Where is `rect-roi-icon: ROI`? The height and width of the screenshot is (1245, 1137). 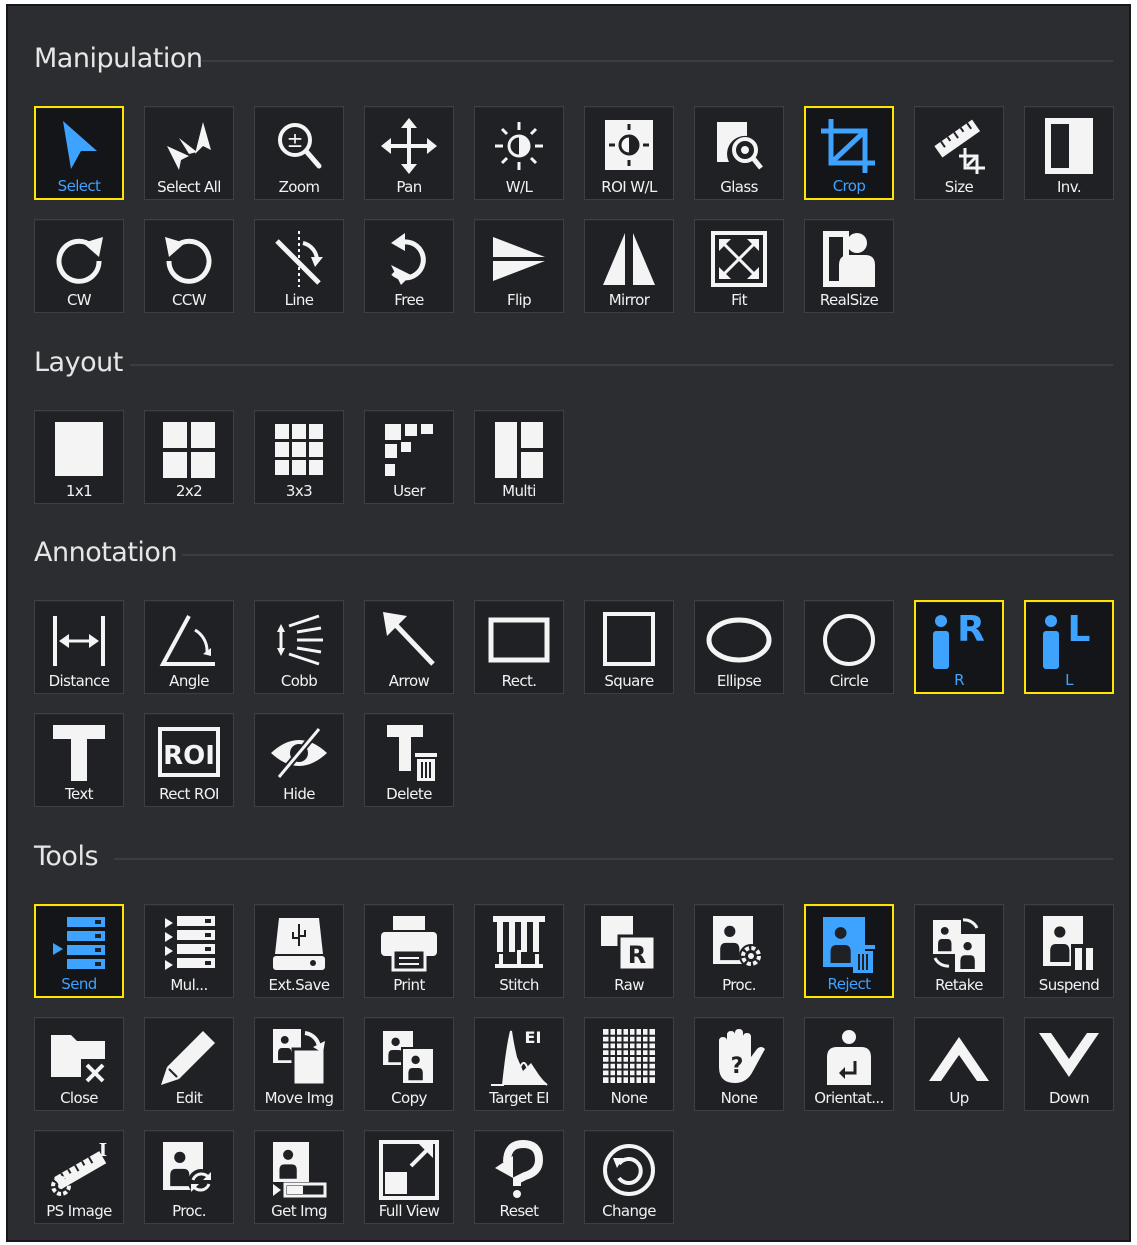 rect-roi-icon: ROI is located at coordinates (189, 753).